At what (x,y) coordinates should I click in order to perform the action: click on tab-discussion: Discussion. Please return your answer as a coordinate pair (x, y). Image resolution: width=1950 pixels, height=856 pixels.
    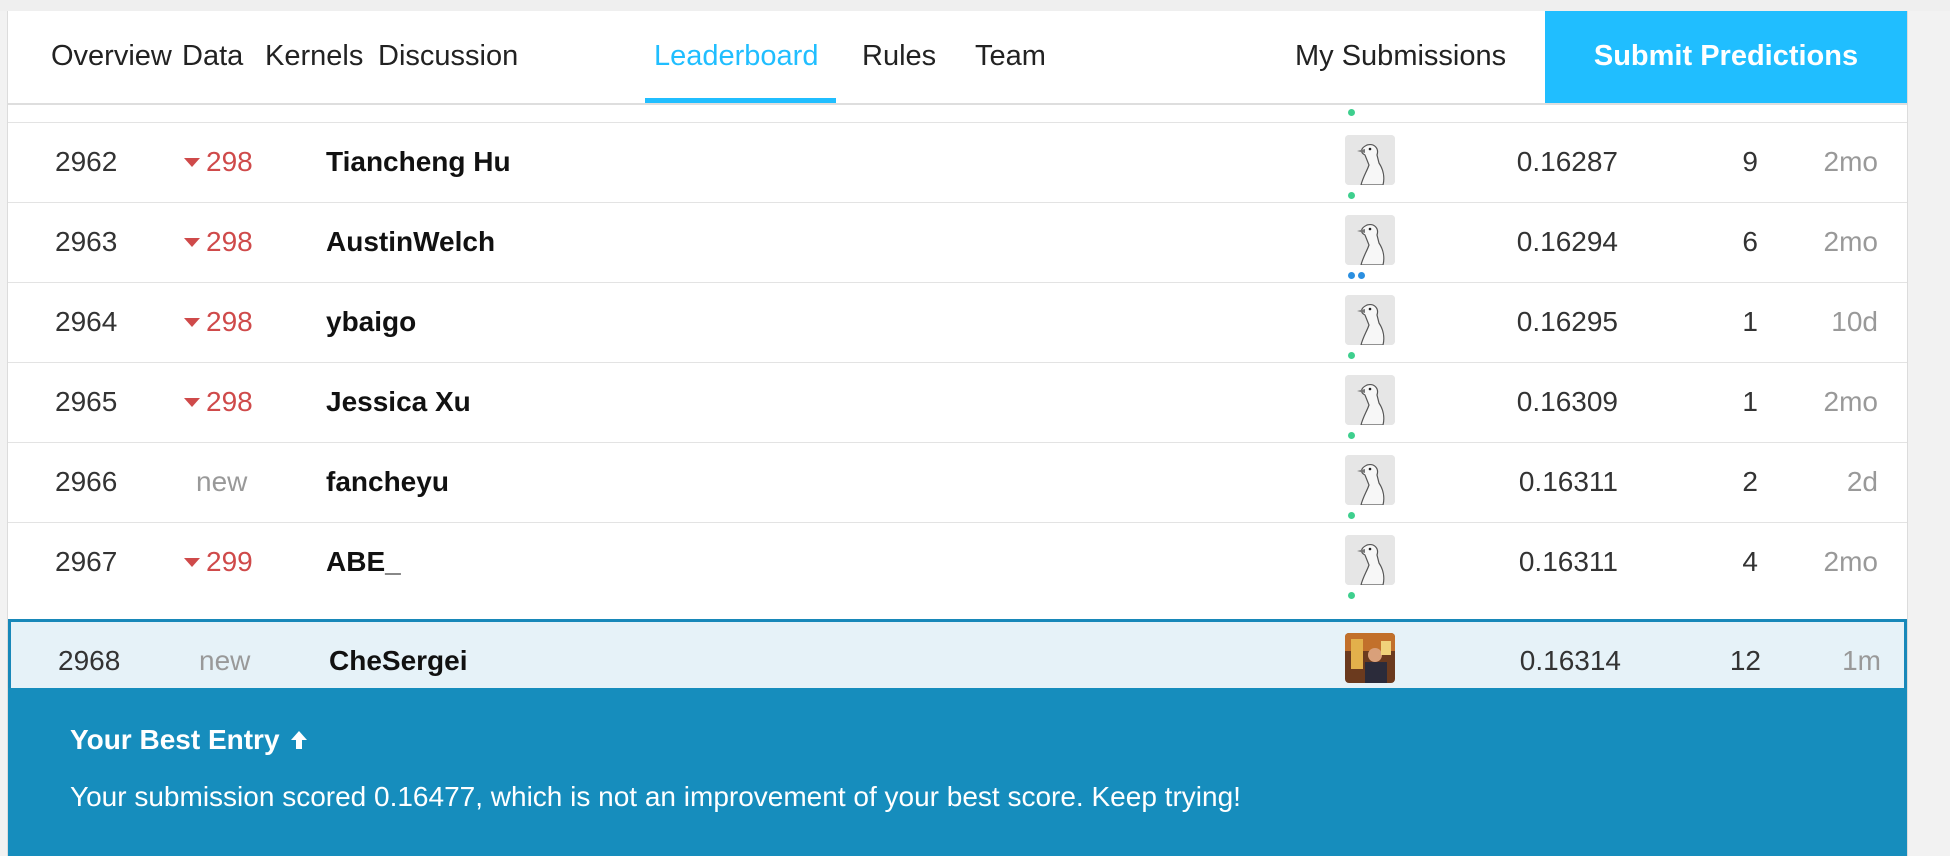
    Looking at the image, I should click on (448, 57).